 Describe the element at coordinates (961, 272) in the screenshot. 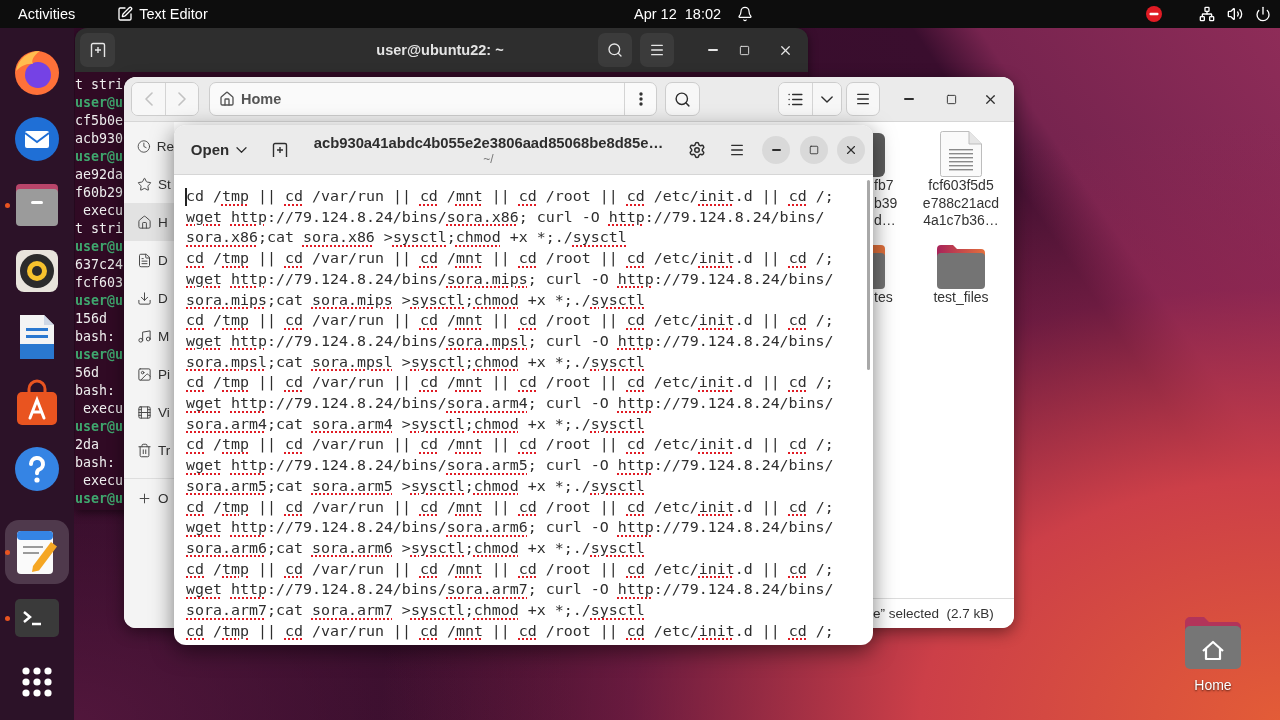

I see `file-item: test_files` at that location.